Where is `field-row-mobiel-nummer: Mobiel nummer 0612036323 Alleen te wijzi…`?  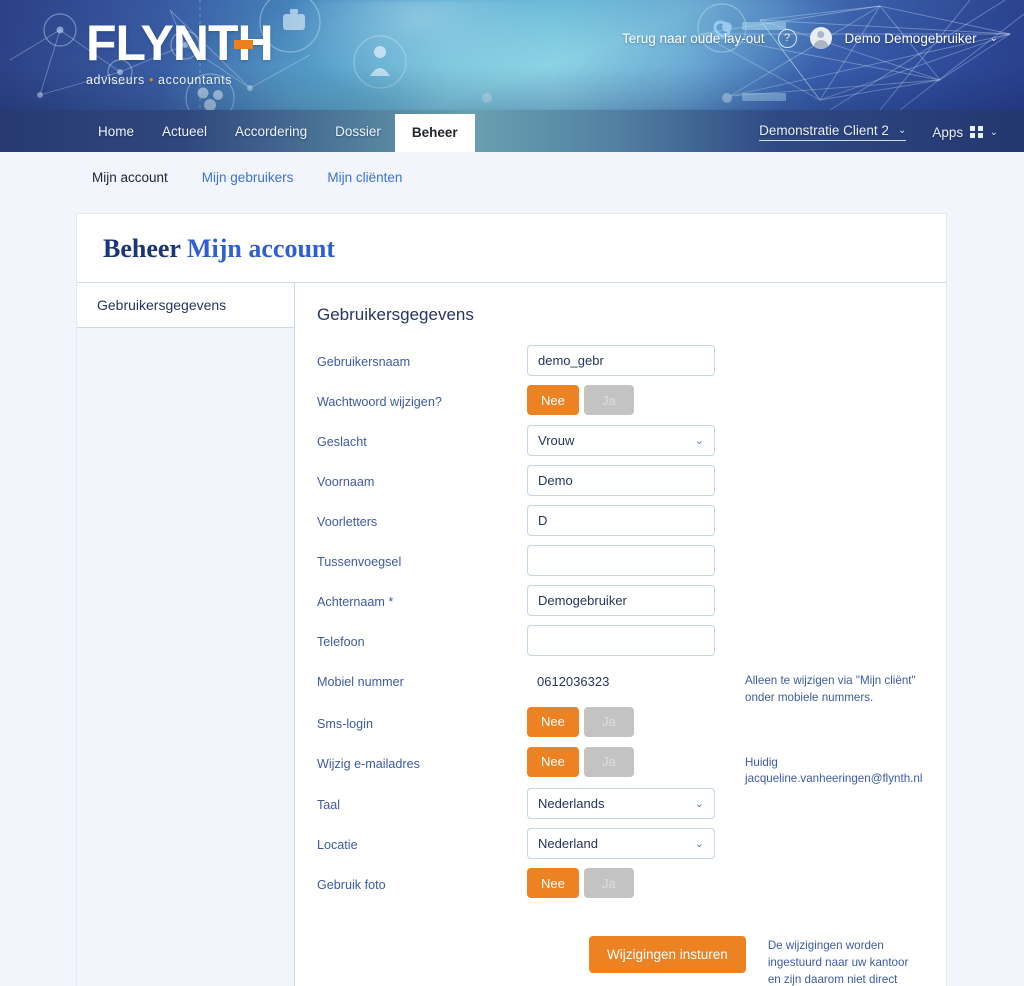
field-row-mobiel-nummer: Mobiel nummer 0612036323 Alleen te wijzi… is located at coordinates (619, 686).